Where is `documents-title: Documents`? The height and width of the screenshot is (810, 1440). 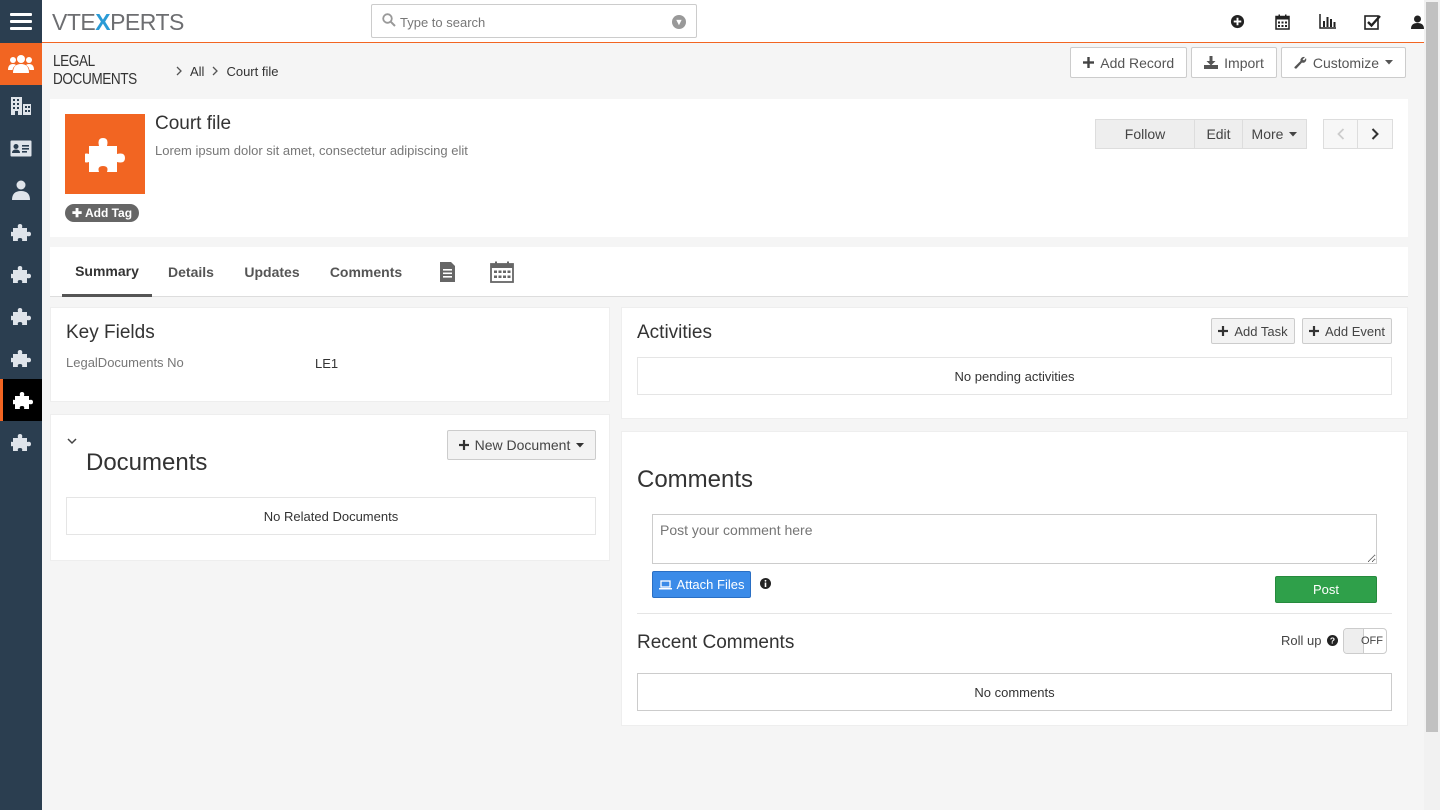
documents-title: Documents is located at coordinates (147, 462).